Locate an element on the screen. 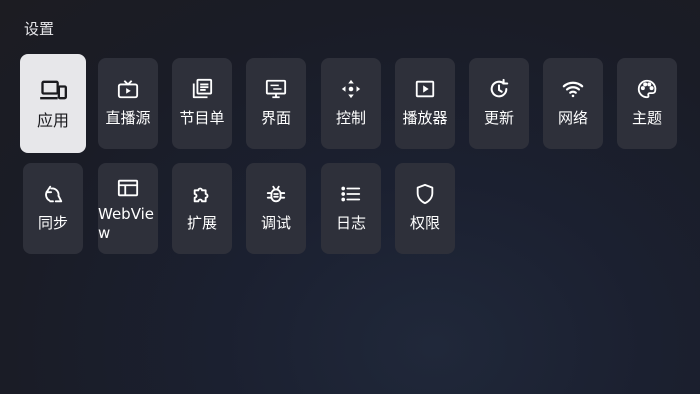  tile-extension: 扩展 is located at coordinates (202, 208).